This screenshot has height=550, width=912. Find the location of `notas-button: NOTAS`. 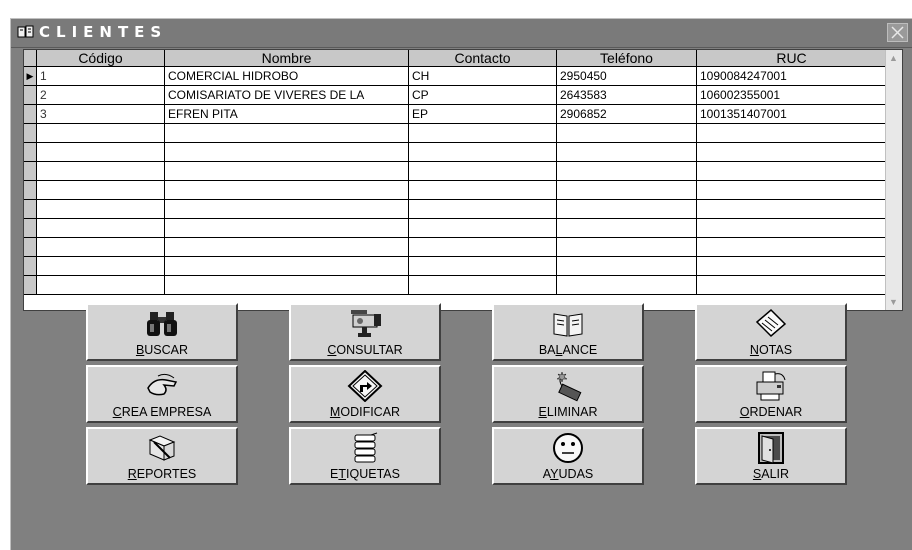

notas-button: NOTAS is located at coordinates (771, 332).